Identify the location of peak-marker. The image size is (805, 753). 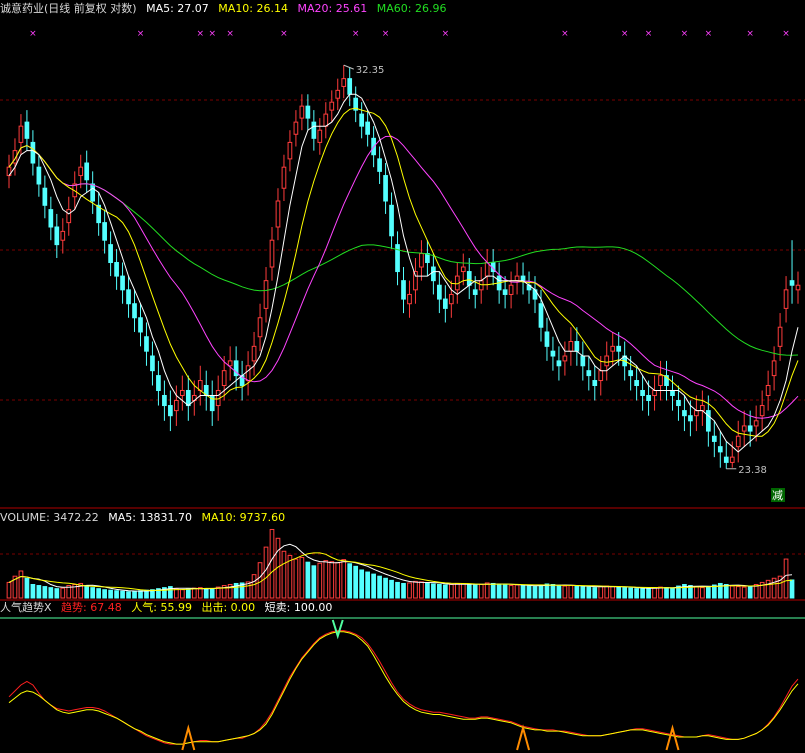
(337, 629).